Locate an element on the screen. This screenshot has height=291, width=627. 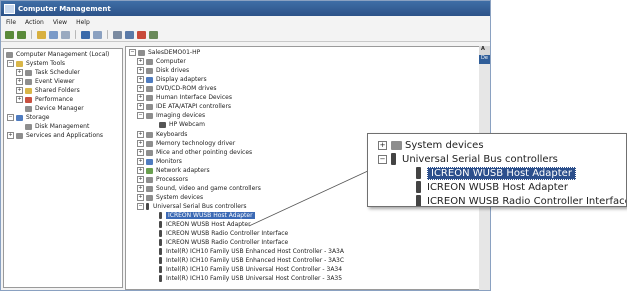
performance-icon is located at coordinates (28, 99).